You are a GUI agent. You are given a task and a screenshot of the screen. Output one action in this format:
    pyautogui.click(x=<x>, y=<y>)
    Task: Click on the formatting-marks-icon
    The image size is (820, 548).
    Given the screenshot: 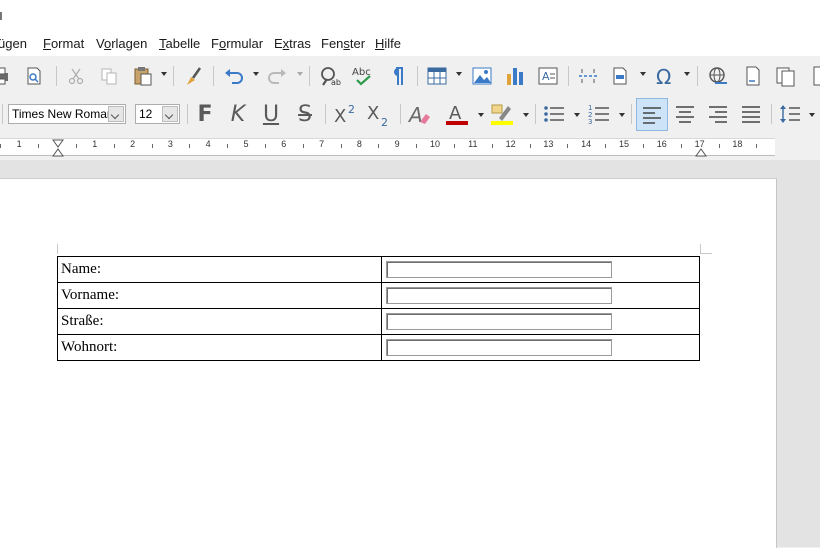 What is the action you would take?
    pyautogui.click(x=397, y=76)
    